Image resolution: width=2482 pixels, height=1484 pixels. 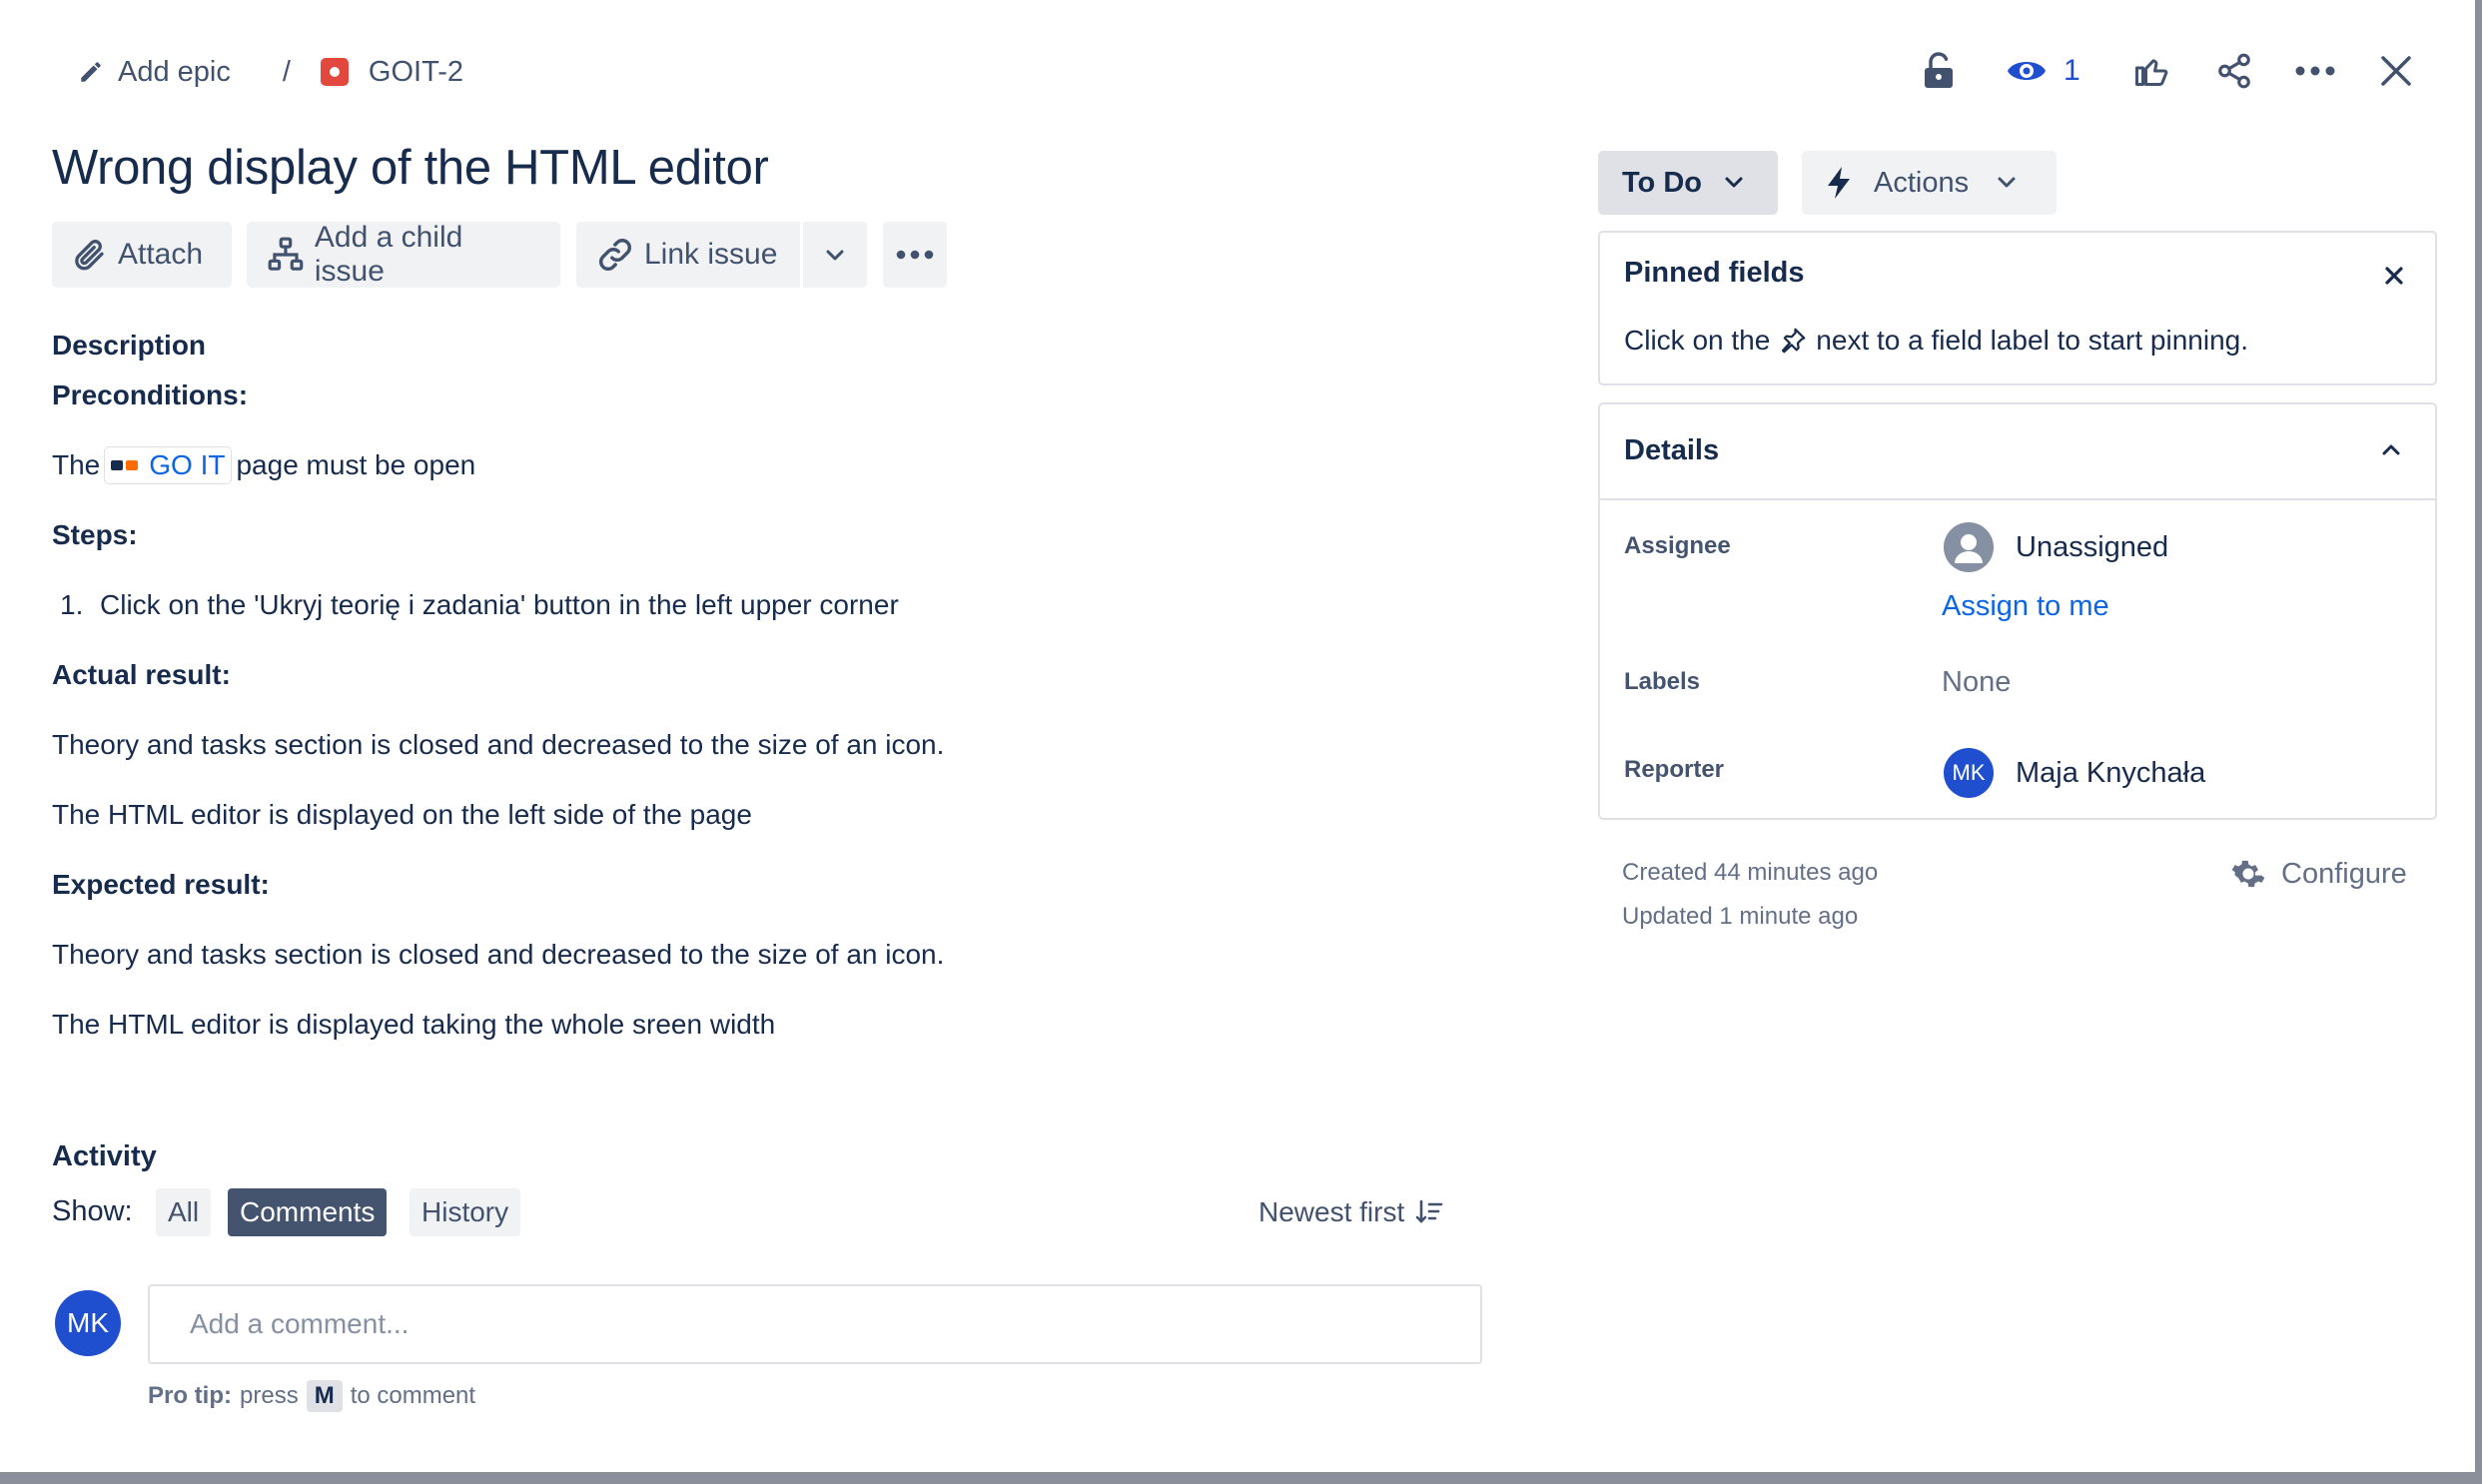 I want to click on more-toolbar-button, so click(x=915, y=255).